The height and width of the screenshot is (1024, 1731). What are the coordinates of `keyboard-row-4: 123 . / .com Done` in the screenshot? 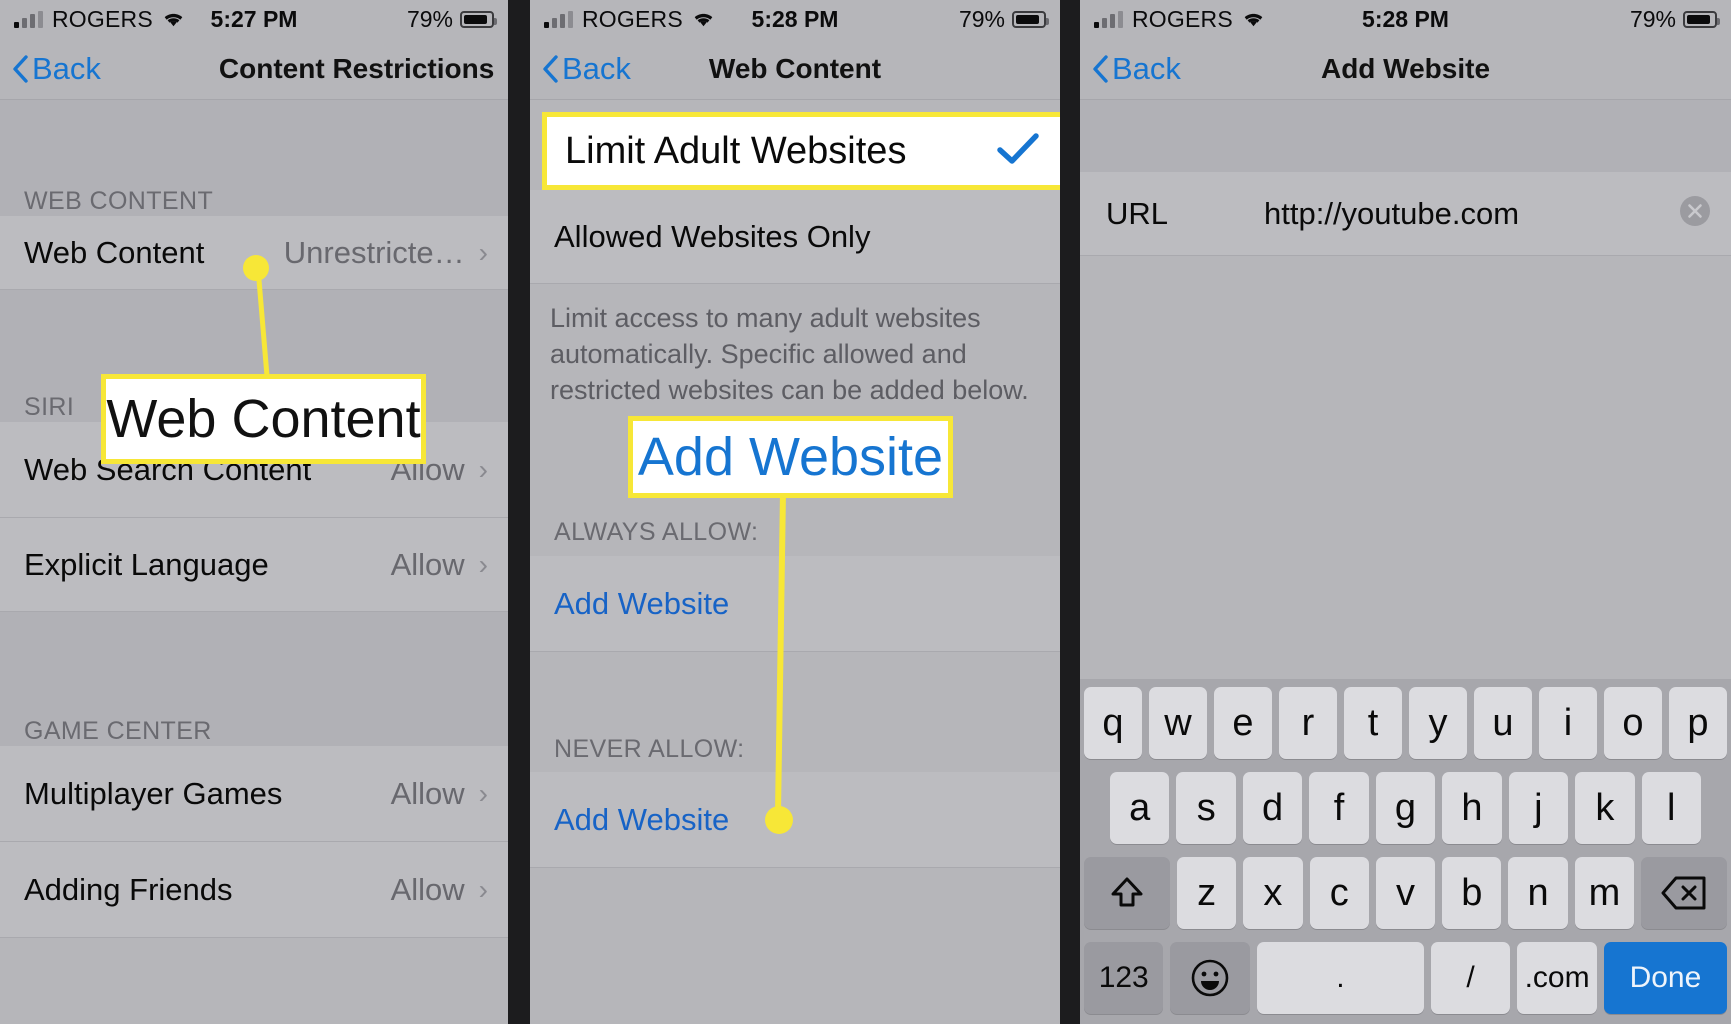 It's located at (1405, 978).